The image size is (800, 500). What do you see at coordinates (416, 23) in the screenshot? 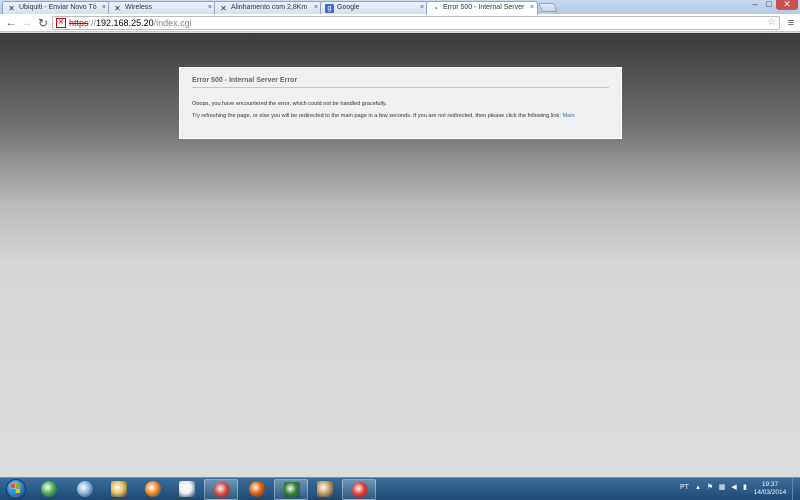
I see `address-bar: ✕ https://192.168.25.20/index.cgi ☆` at bounding box center [416, 23].